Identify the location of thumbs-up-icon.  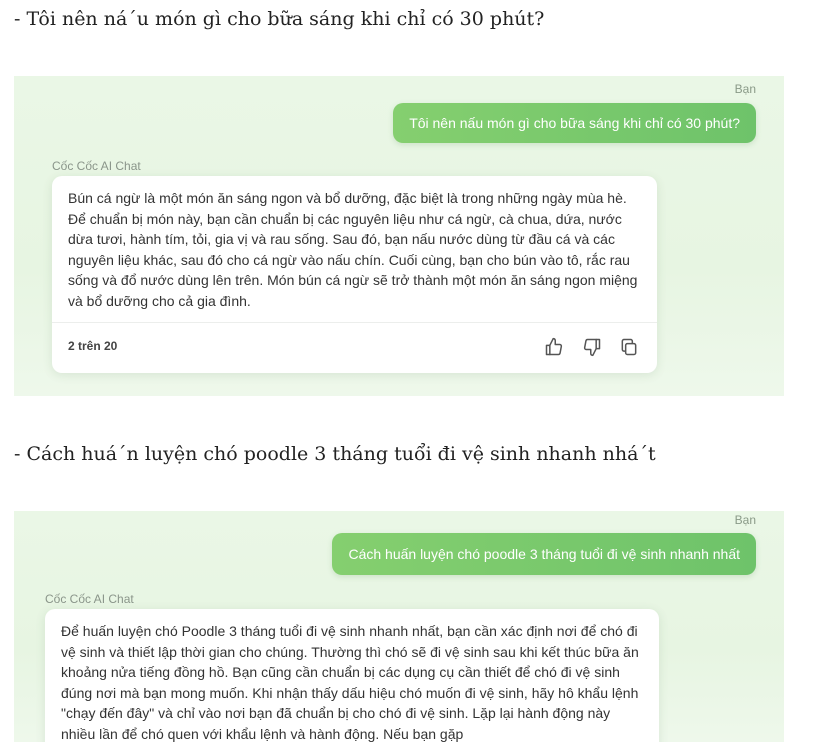
(554, 347).